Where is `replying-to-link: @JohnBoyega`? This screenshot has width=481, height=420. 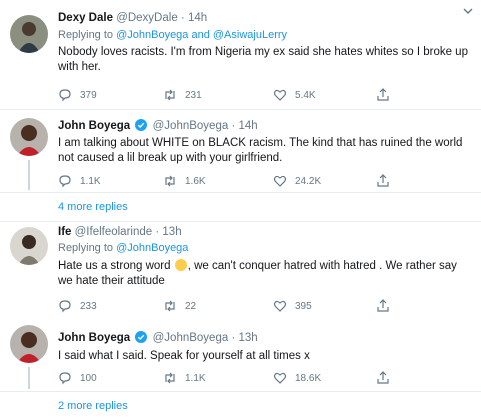 replying-to-link: @JohnBoyega is located at coordinates (152, 248).